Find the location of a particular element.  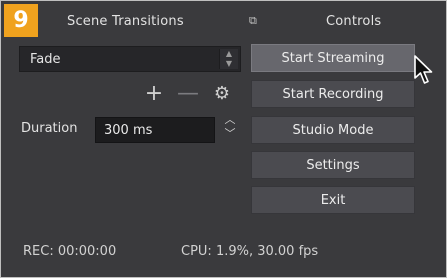

duration-label: Duration is located at coordinates (49, 128).